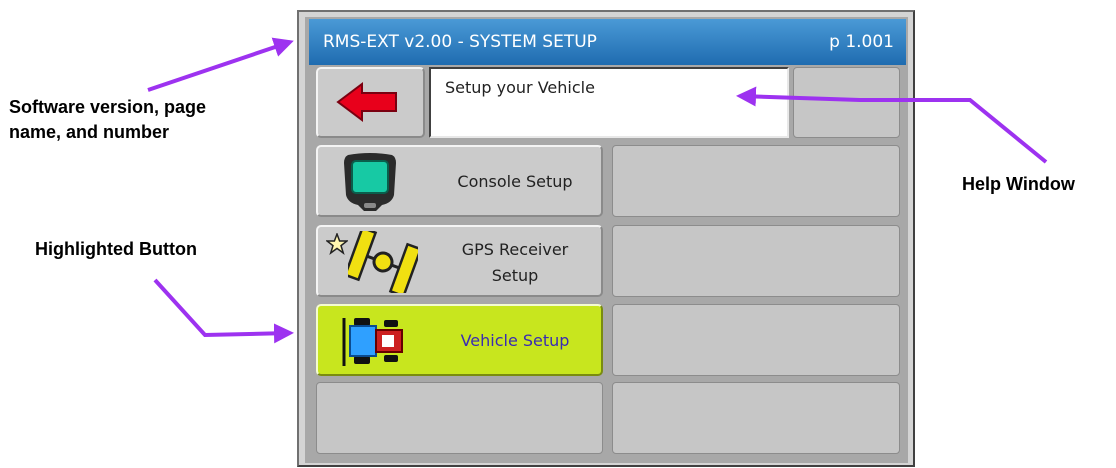 The image size is (1116, 468). What do you see at coordinates (223, 311) in the screenshot?
I see `highlighted-button-arrow` at bounding box center [223, 311].